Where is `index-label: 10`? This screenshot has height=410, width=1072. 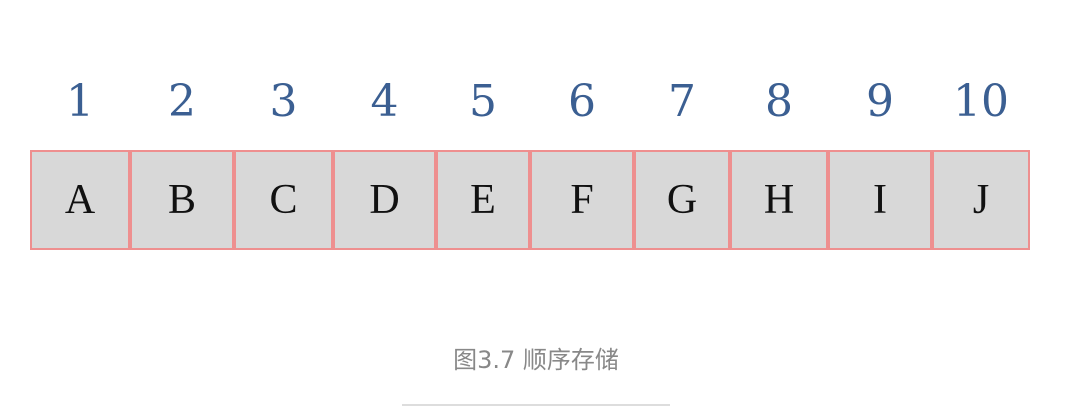 index-label: 10 is located at coordinates (981, 101).